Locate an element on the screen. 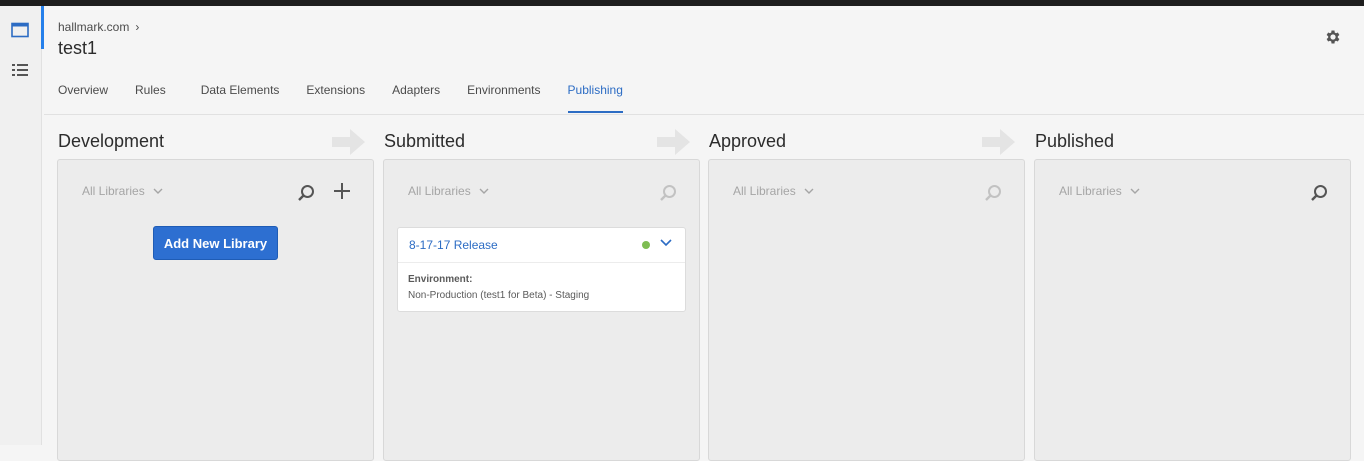  plus-icon is located at coordinates (342, 191).